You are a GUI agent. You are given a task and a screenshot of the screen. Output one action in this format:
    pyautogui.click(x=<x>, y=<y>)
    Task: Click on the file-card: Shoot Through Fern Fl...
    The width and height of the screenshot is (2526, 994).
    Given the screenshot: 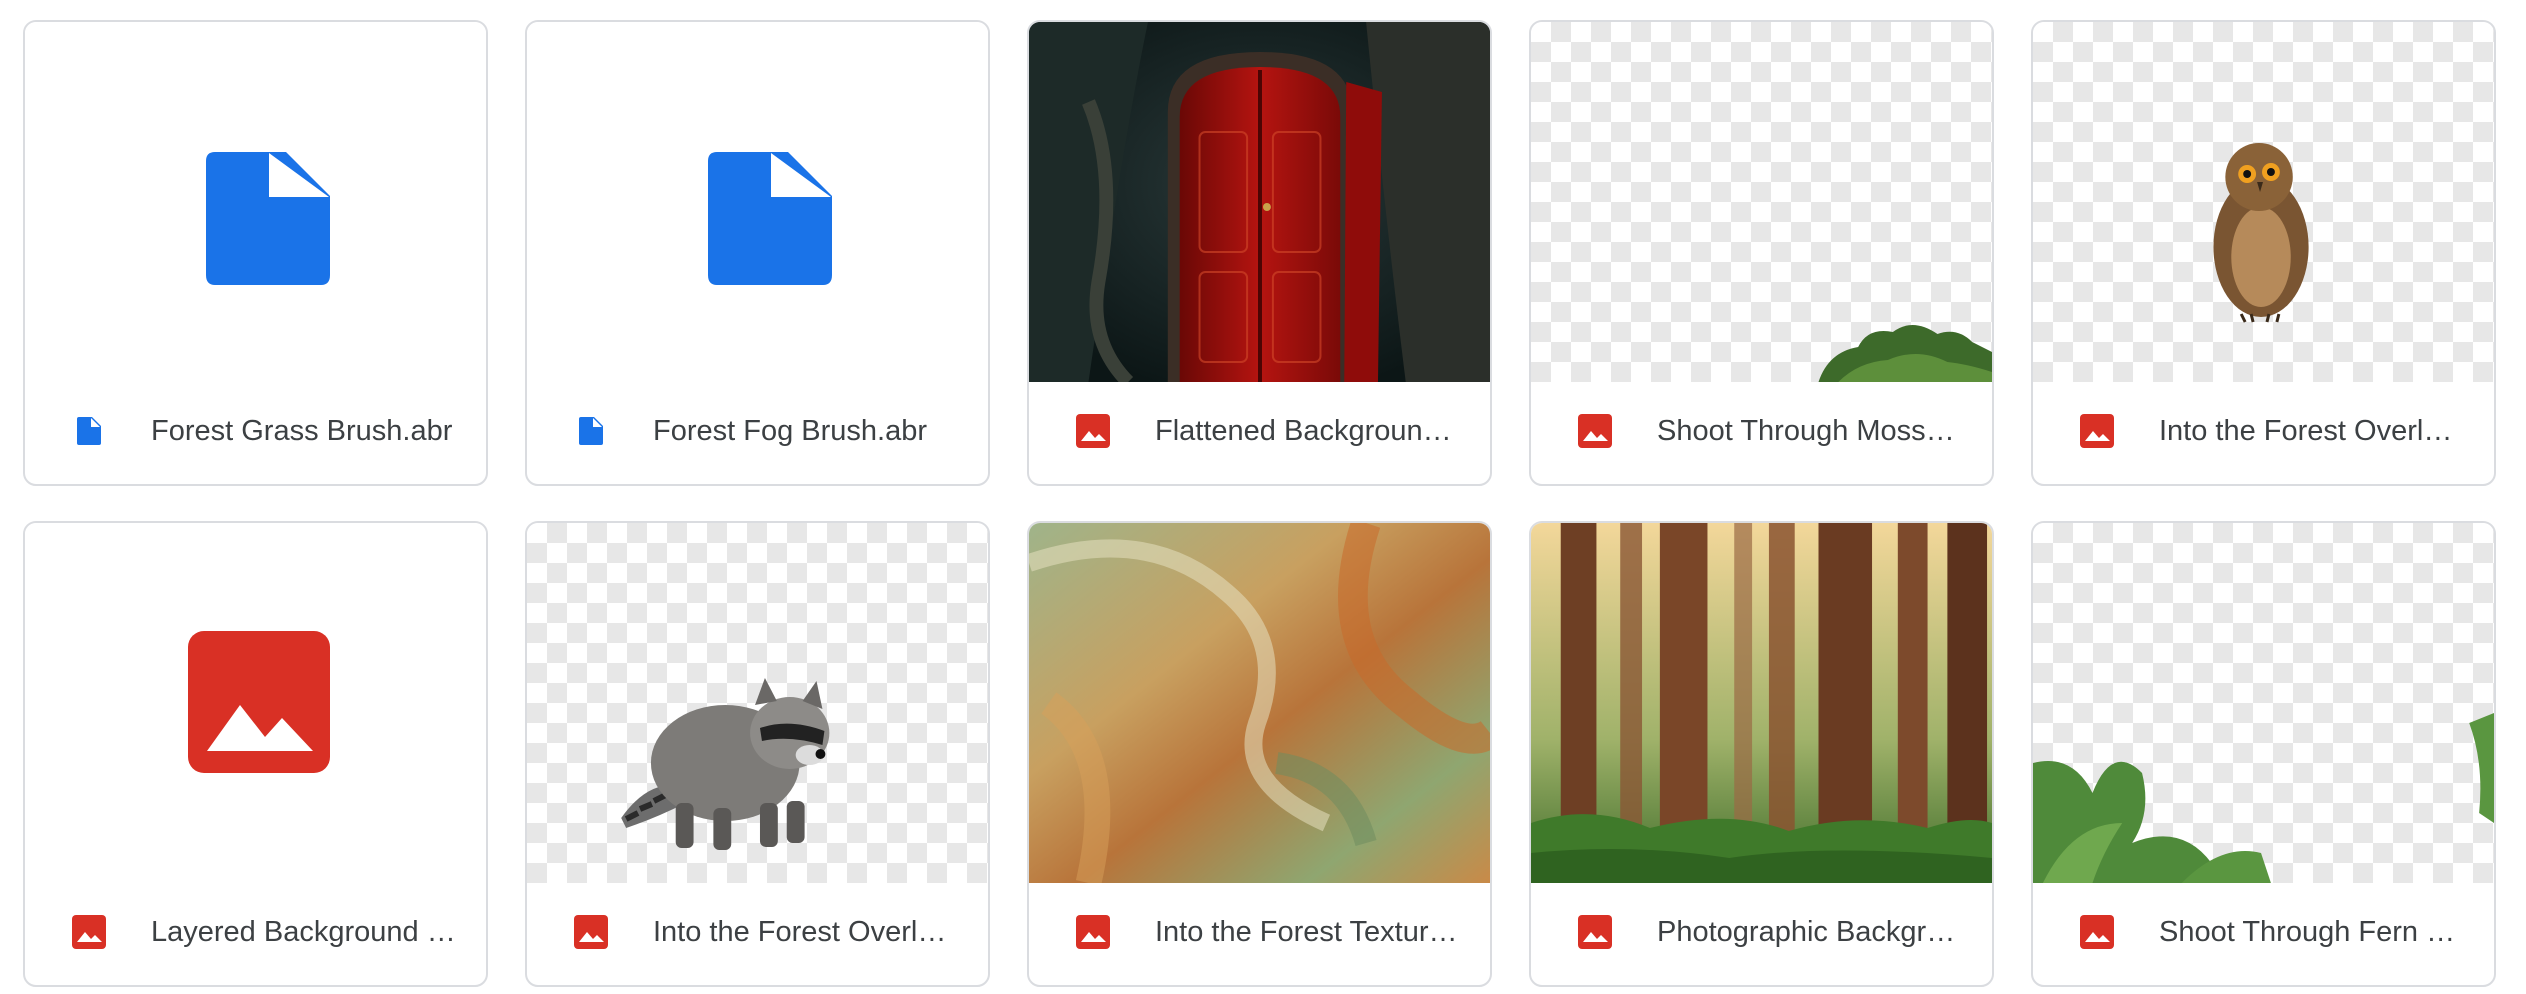 What is the action you would take?
    pyautogui.click(x=2263, y=754)
    